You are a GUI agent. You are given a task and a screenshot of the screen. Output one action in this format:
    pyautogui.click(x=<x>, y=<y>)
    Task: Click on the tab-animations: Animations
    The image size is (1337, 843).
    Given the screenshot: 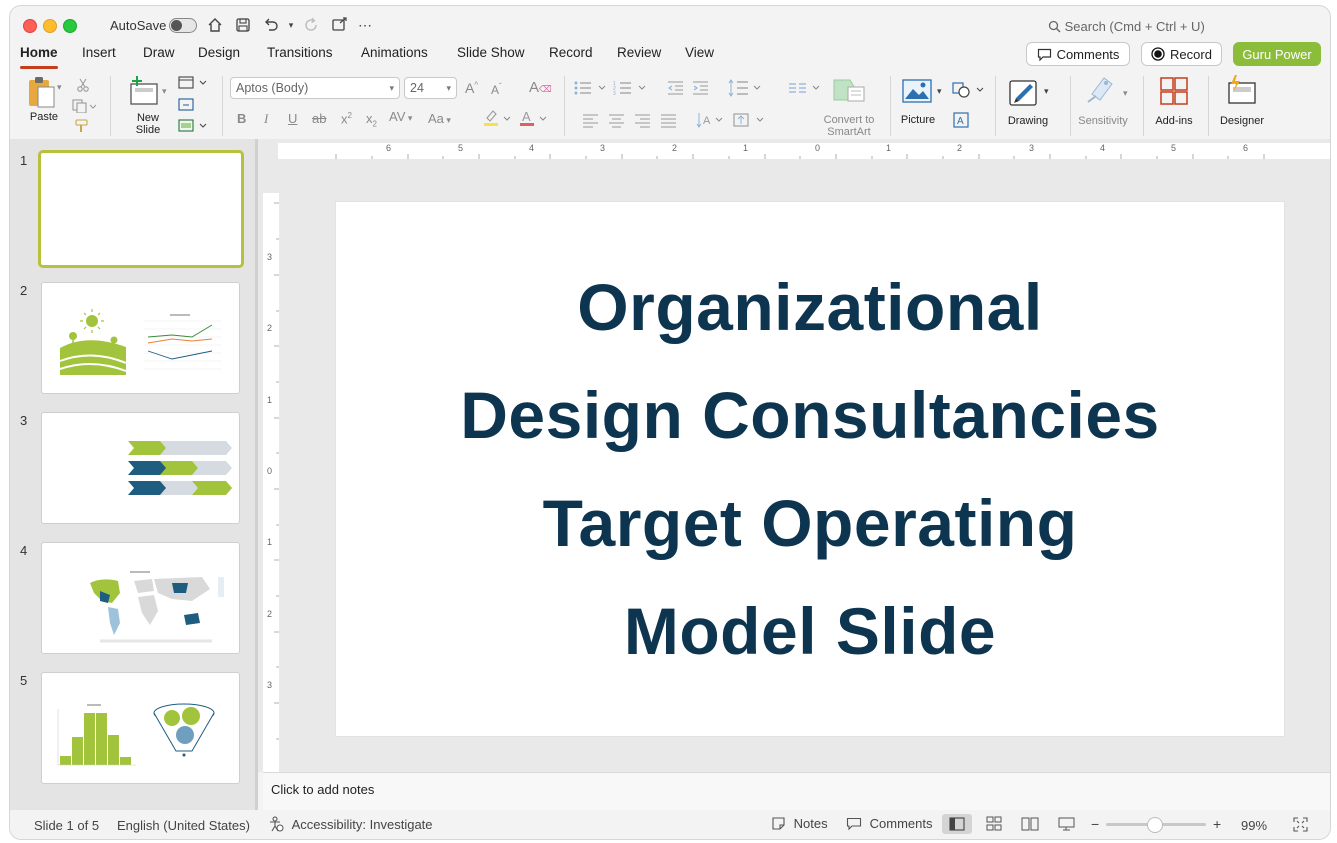 What is the action you would take?
    pyautogui.click(x=394, y=52)
    